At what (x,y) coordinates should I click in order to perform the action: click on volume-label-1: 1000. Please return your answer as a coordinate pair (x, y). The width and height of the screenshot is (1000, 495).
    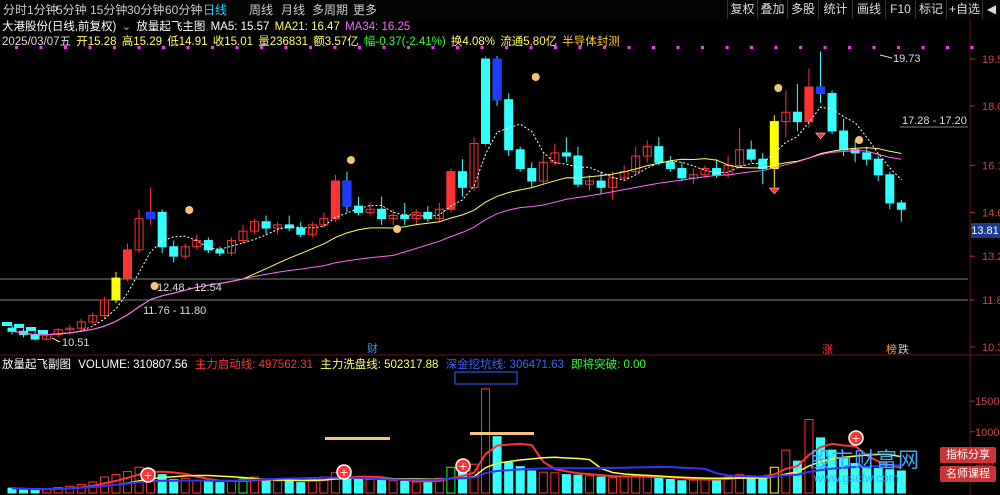
    Looking at the image, I should click on (987, 433).